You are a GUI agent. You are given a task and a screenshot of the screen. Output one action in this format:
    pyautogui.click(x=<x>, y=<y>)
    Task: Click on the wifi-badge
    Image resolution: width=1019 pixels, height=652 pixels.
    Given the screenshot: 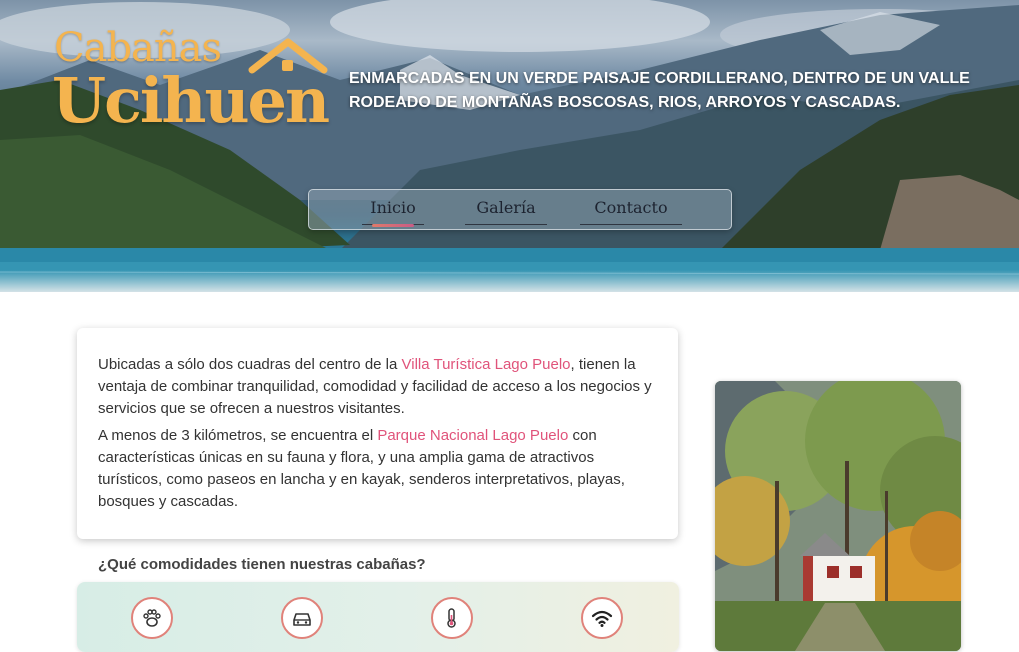 What is the action you would take?
    pyautogui.click(x=602, y=618)
    